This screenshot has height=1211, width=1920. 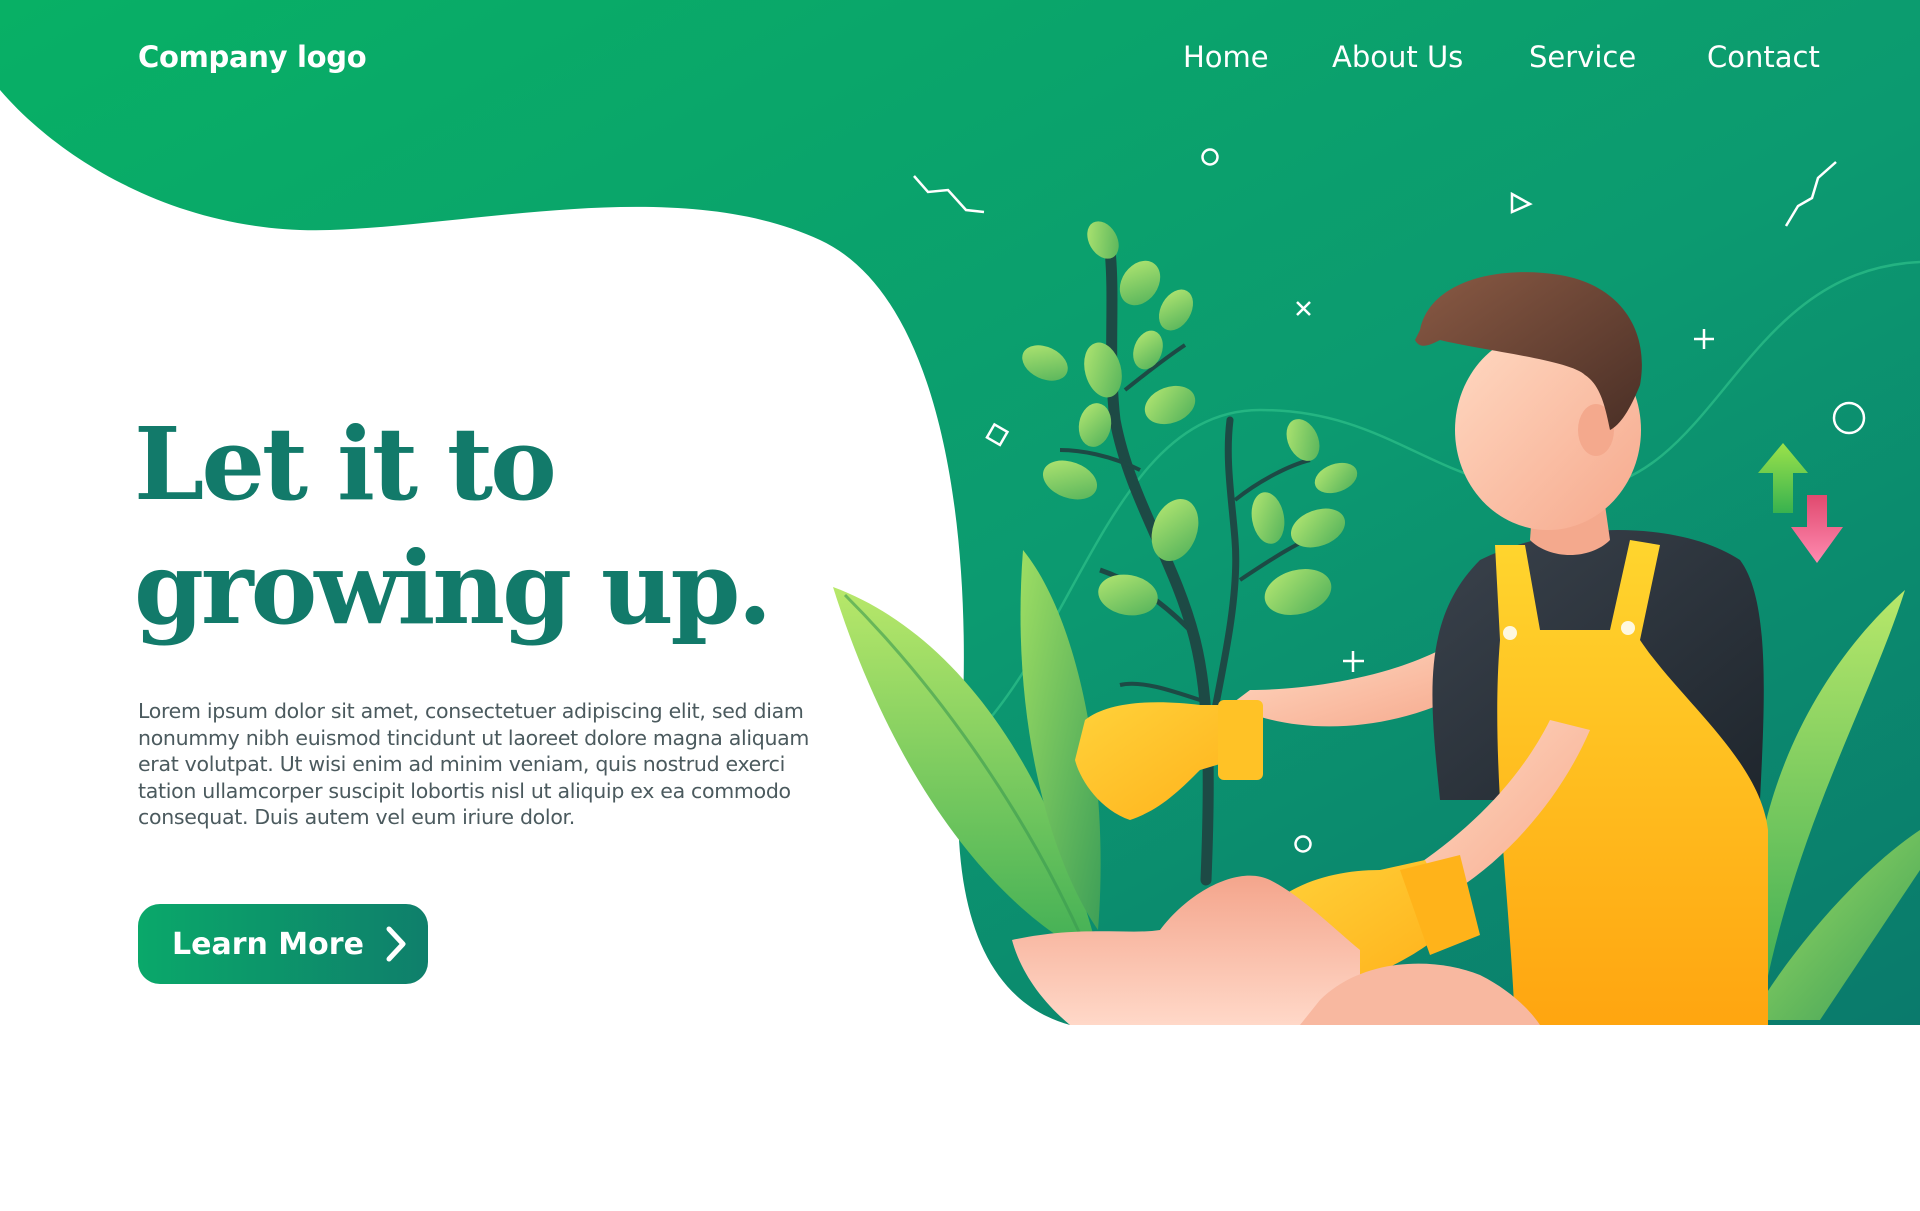 What do you see at coordinates (252, 57) in the screenshot?
I see `company-logo: Company logo` at bounding box center [252, 57].